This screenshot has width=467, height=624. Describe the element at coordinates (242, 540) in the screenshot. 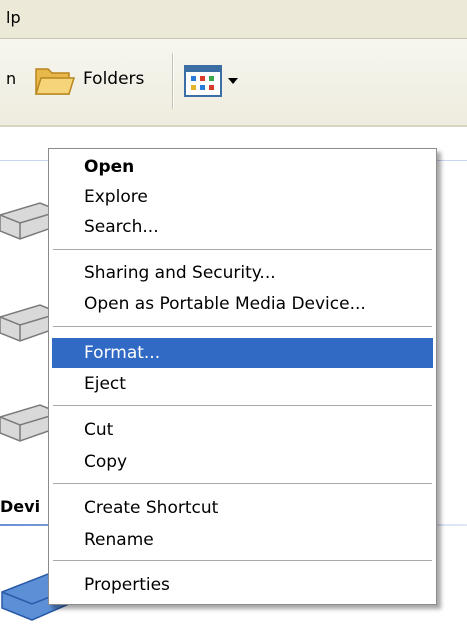

I see `menu-item-rename: Rename` at that location.